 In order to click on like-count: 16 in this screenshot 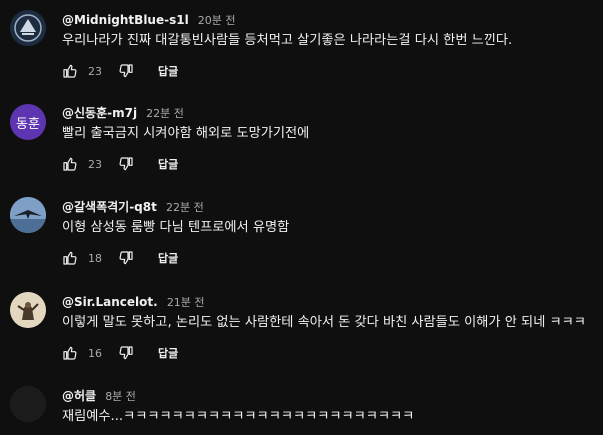, I will do `click(95, 353)`.